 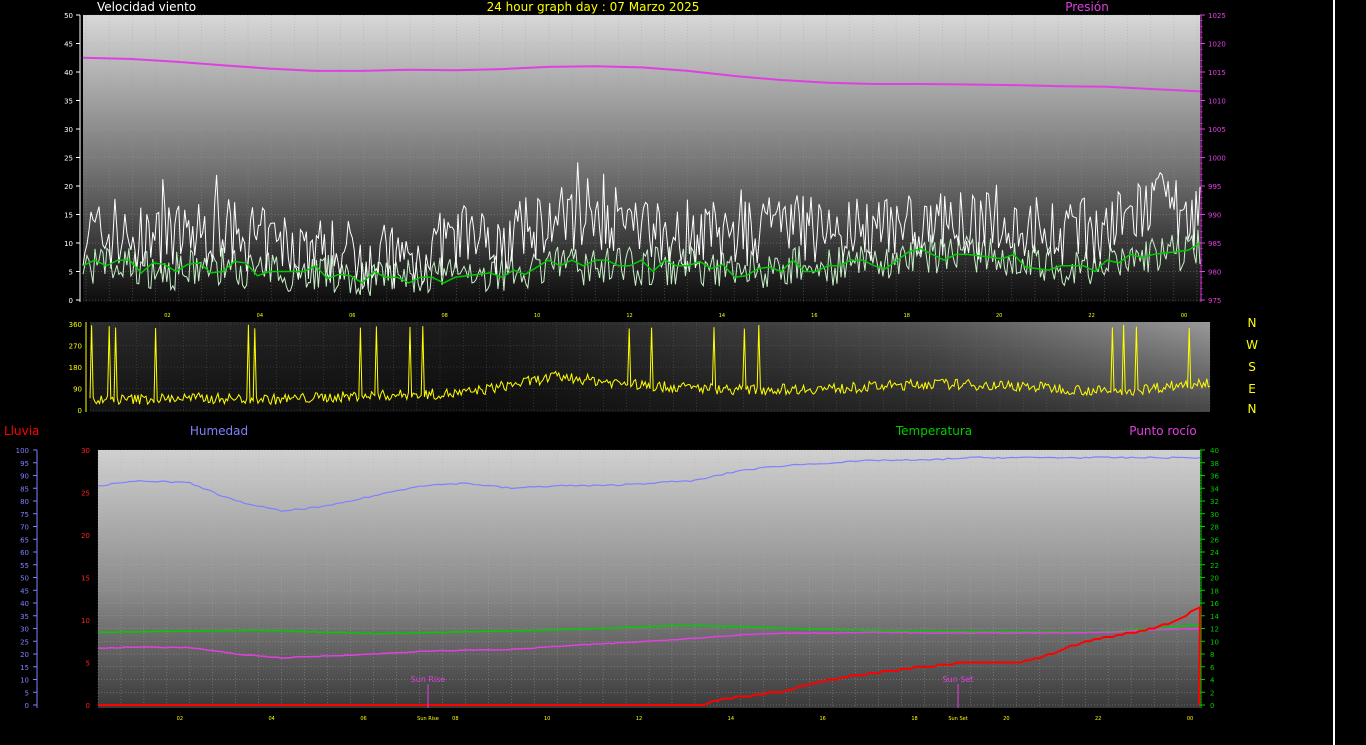 I want to click on pressure-y-tick: 975, so click(x=1214, y=301).